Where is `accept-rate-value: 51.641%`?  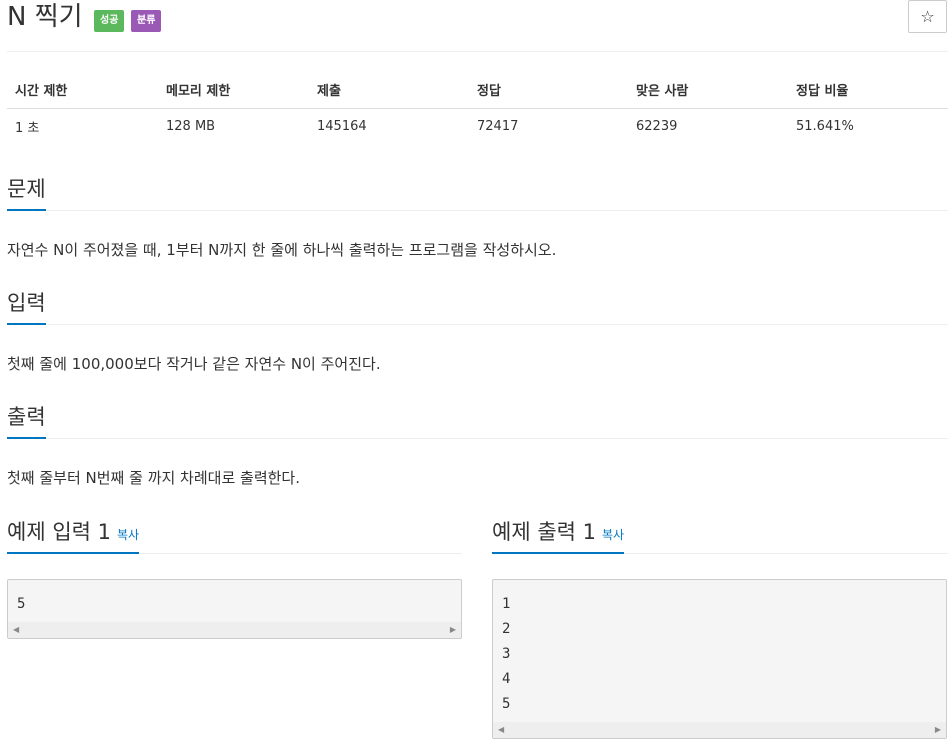
accept-rate-value: 51.641% is located at coordinates (825, 126).